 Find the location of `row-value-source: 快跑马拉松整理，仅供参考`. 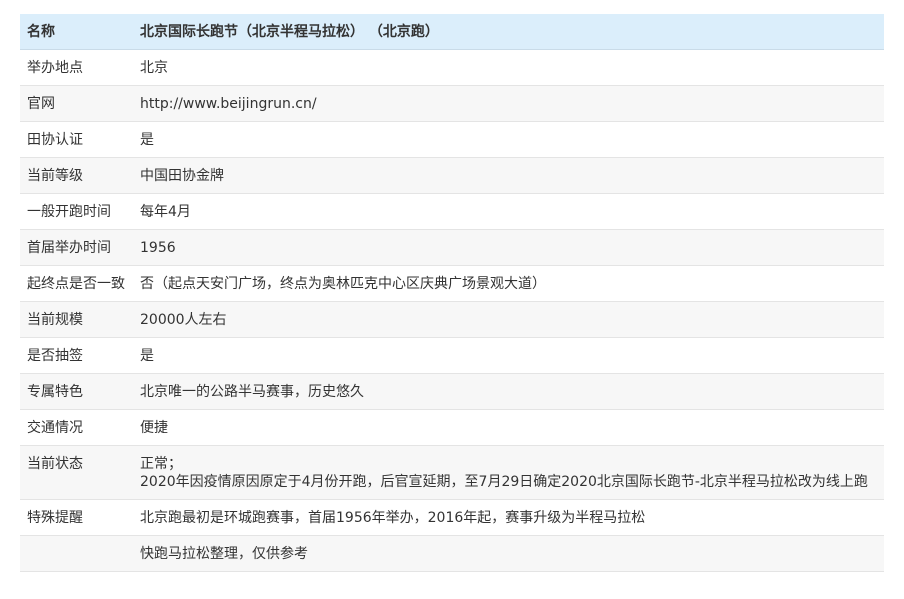

row-value-source: 快跑马拉松整理，仅供参考 is located at coordinates (508, 553).